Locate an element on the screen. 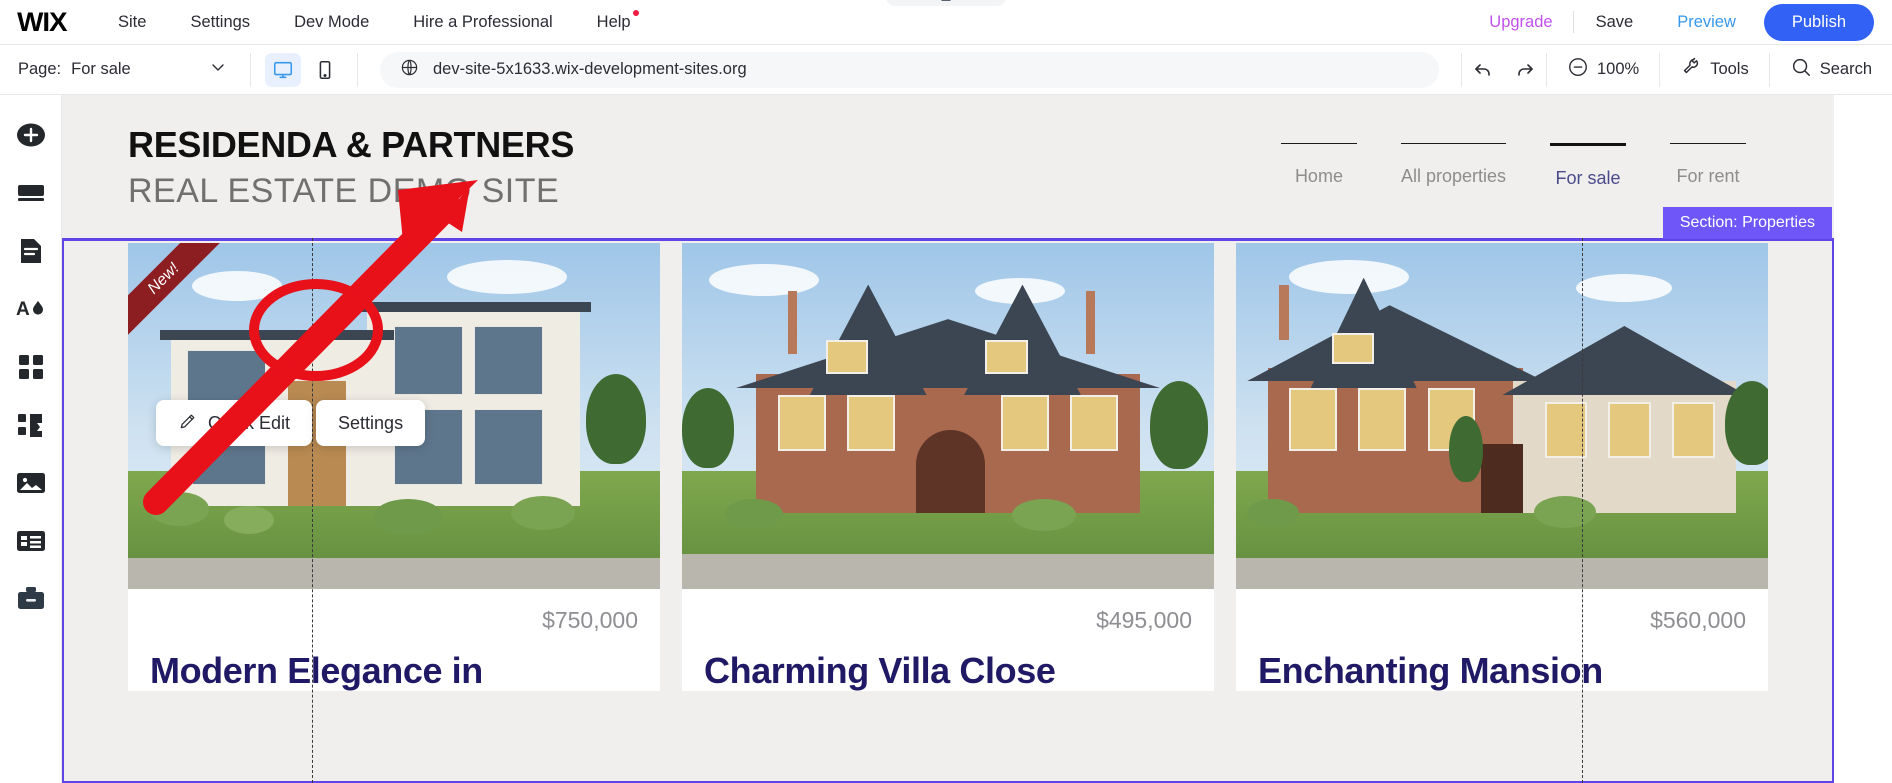  help-notification-dot is located at coordinates (635, 12).